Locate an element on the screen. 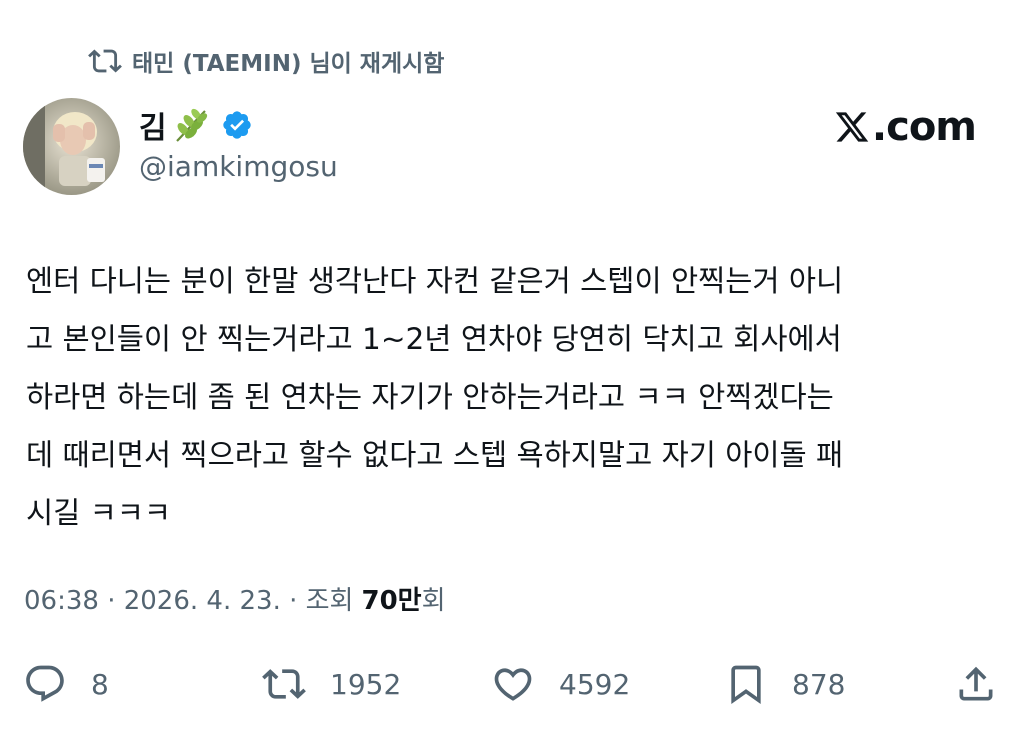 The image size is (1024, 754). avatar-image is located at coordinates (71, 146).